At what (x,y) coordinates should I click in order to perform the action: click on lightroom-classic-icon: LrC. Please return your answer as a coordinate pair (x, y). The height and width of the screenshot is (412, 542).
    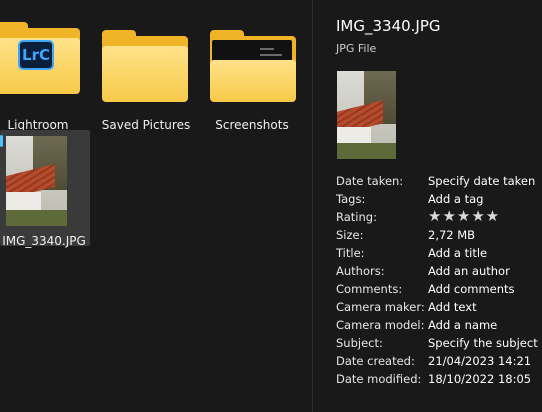
    Looking at the image, I should click on (36, 55).